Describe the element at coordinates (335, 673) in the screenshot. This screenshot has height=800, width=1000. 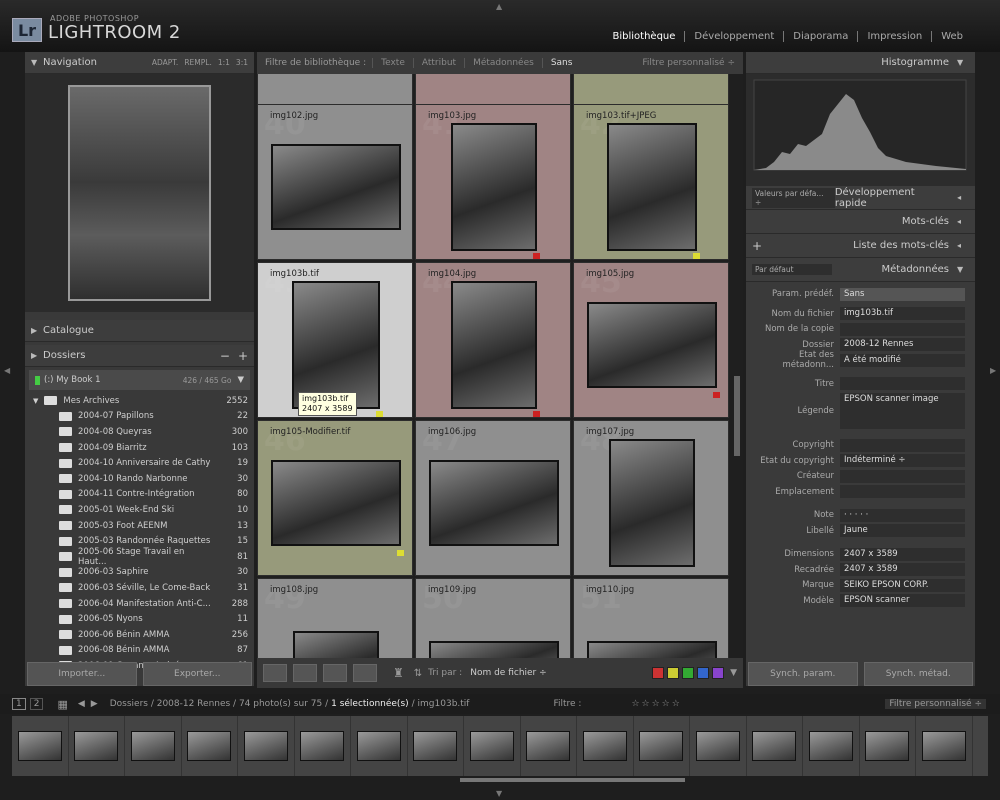
I see `compare-view-icon` at that location.